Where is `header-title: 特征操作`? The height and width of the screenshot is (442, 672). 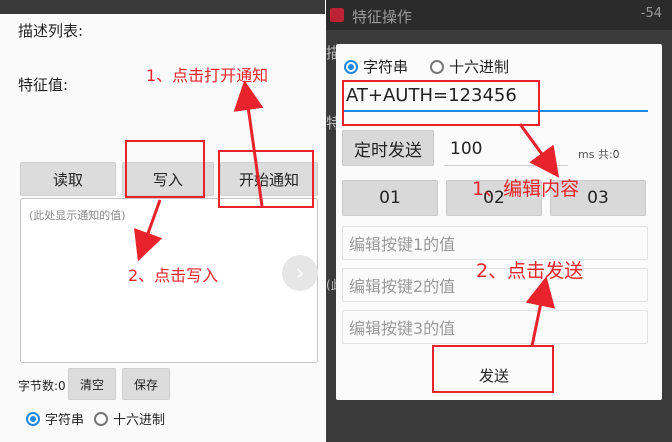
header-title: 特征操作 is located at coordinates (382, 17).